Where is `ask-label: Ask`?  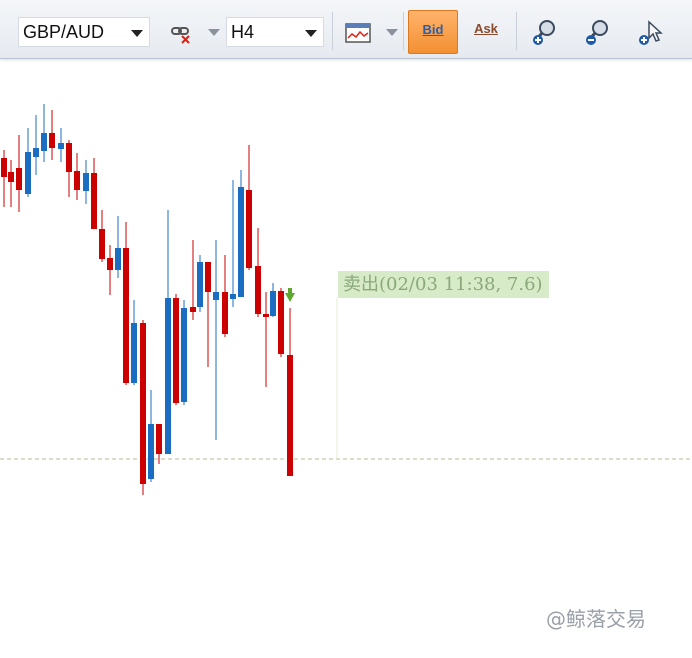 ask-label: Ask is located at coordinates (486, 28).